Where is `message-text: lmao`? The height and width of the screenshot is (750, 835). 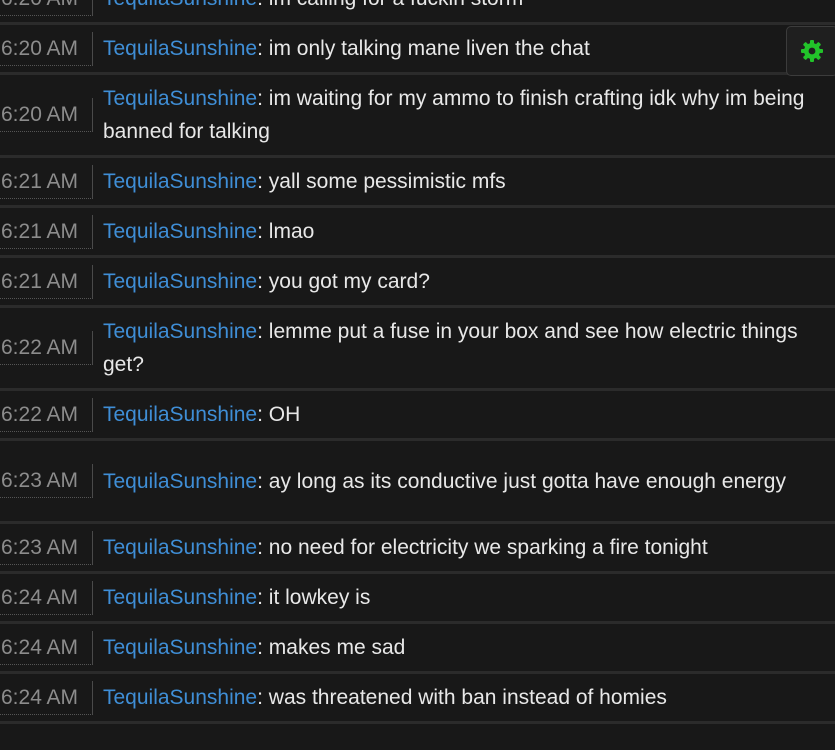 message-text: lmao is located at coordinates (291, 231).